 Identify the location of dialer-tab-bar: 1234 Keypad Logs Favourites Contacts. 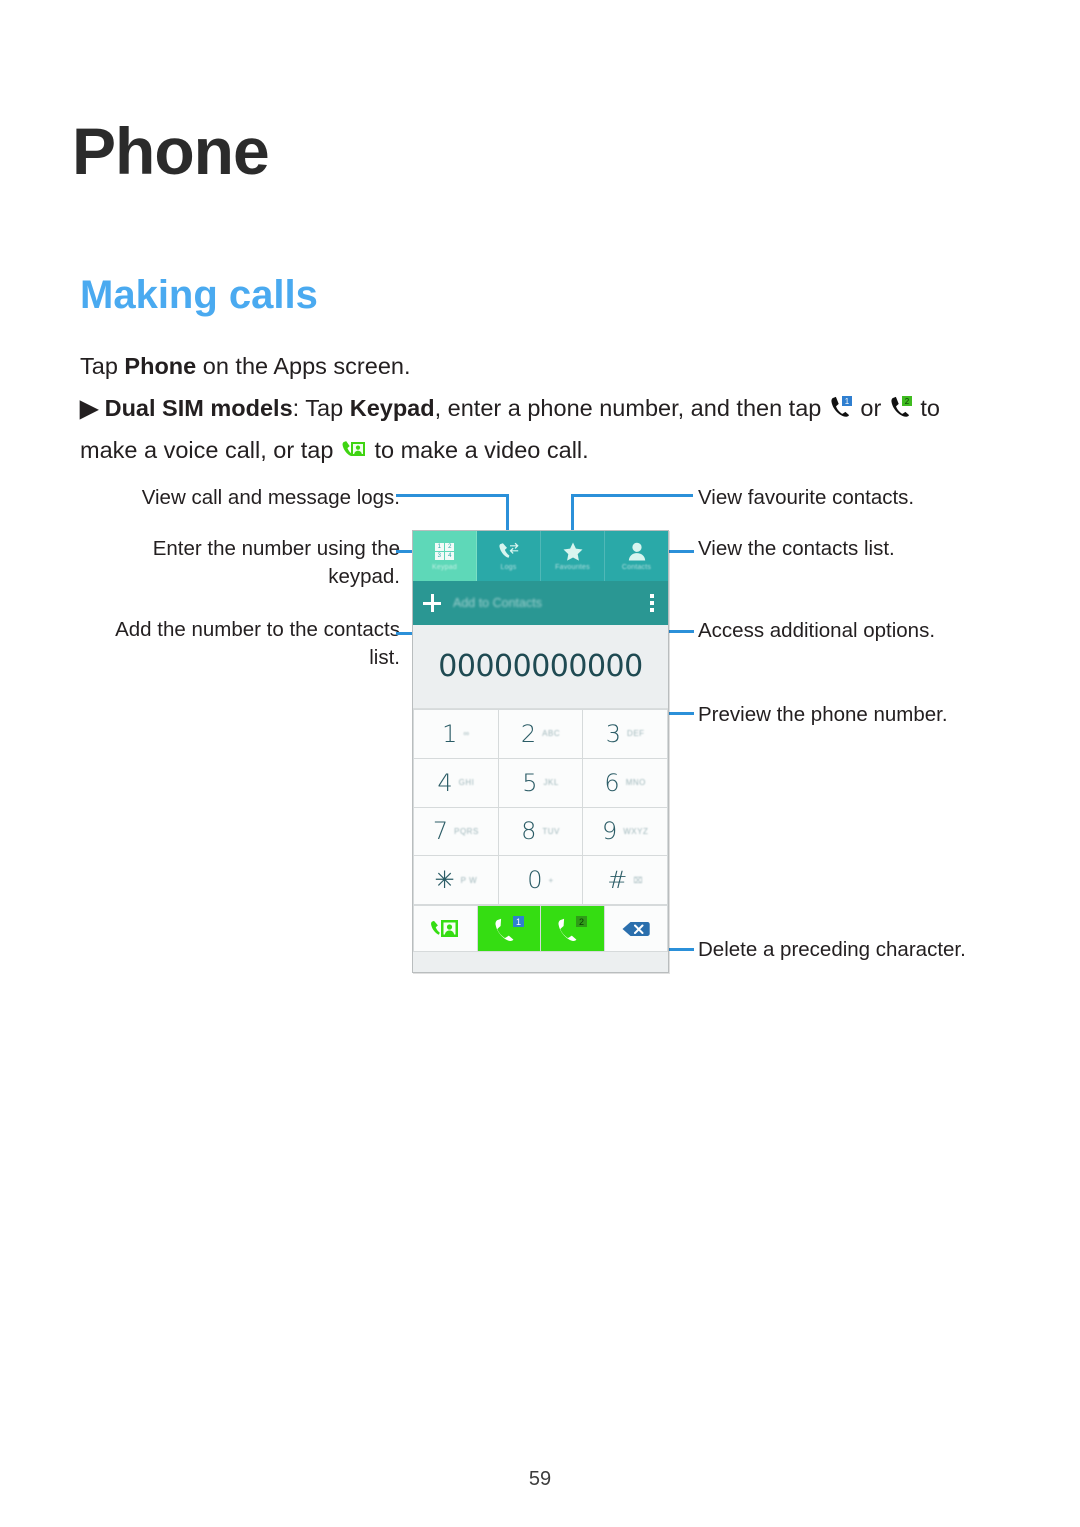
(540, 556).